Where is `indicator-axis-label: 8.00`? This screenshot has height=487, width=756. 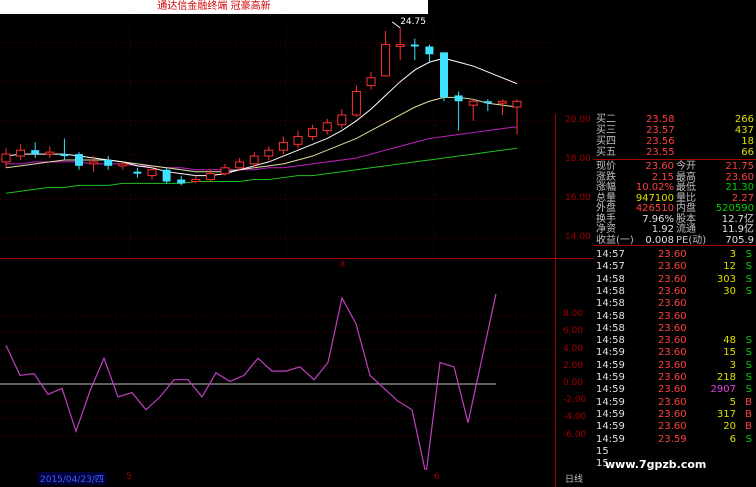
indicator-axis-label: 8.00 is located at coordinates (573, 314).